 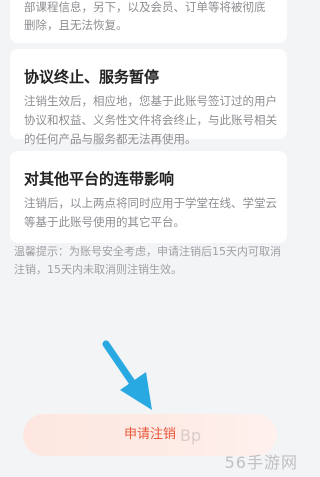 What do you see at coordinates (191, 435) in the screenshot?
I see `watermark-partial: Bp` at bounding box center [191, 435].